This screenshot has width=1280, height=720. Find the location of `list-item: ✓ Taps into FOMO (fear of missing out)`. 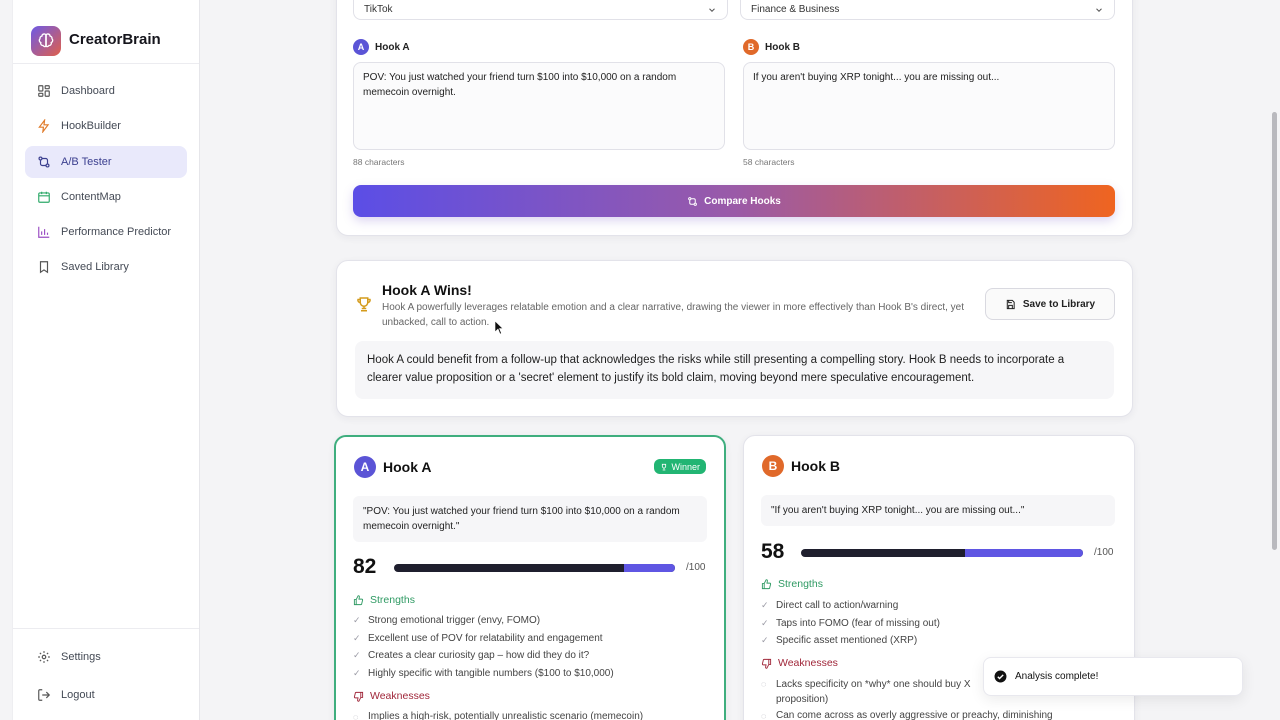

list-item: ✓ Taps into FOMO (fear of missing out) is located at coordinates (850, 624).